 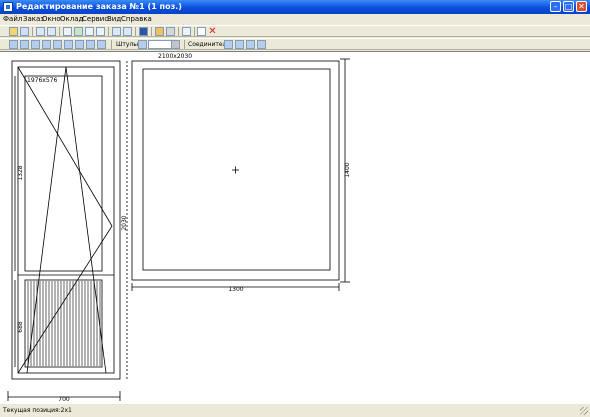 What do you see at coordinates (201, 31) in the screenshot?
I see `new-document-icon` at bounding box center [201, 31].